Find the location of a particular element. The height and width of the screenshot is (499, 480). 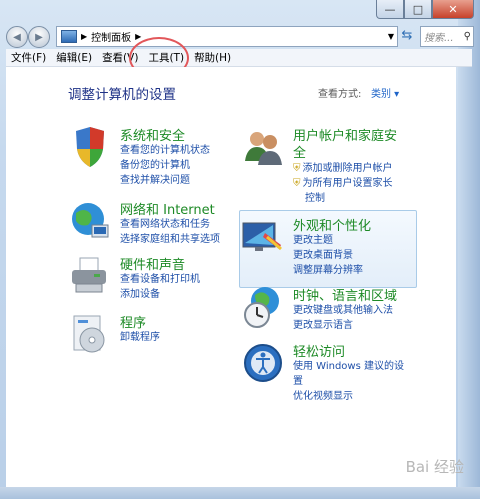

window-border-bottom is located at coordinates (240, 493).